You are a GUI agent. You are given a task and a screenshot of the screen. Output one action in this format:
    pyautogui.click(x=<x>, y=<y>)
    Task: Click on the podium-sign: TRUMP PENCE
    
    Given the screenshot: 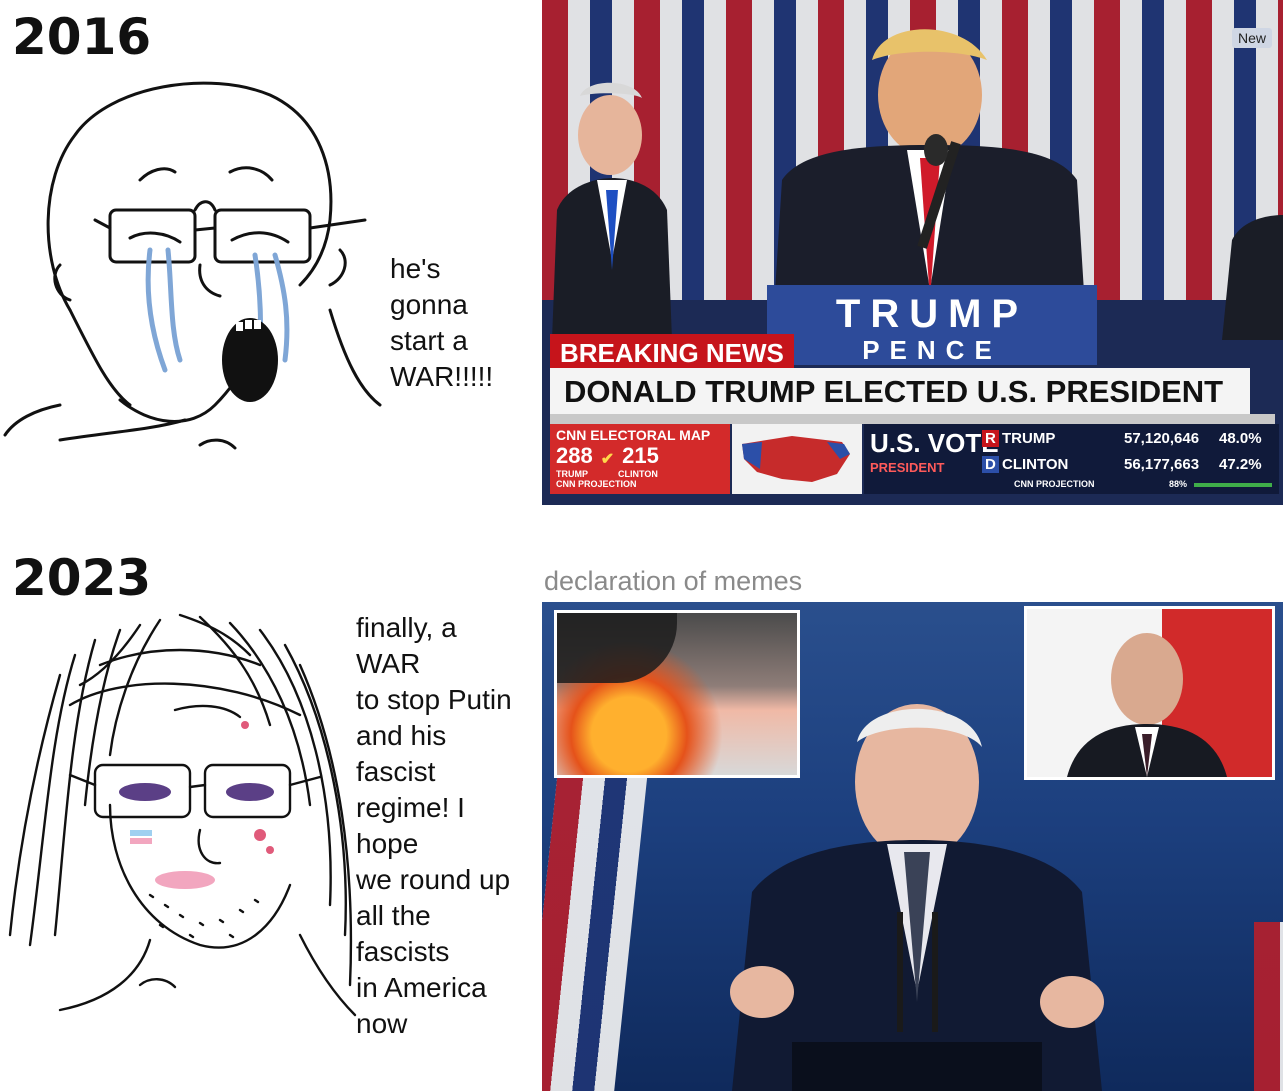 What is the action you would take?
    pyautogui.click(x=932, y=325)
    